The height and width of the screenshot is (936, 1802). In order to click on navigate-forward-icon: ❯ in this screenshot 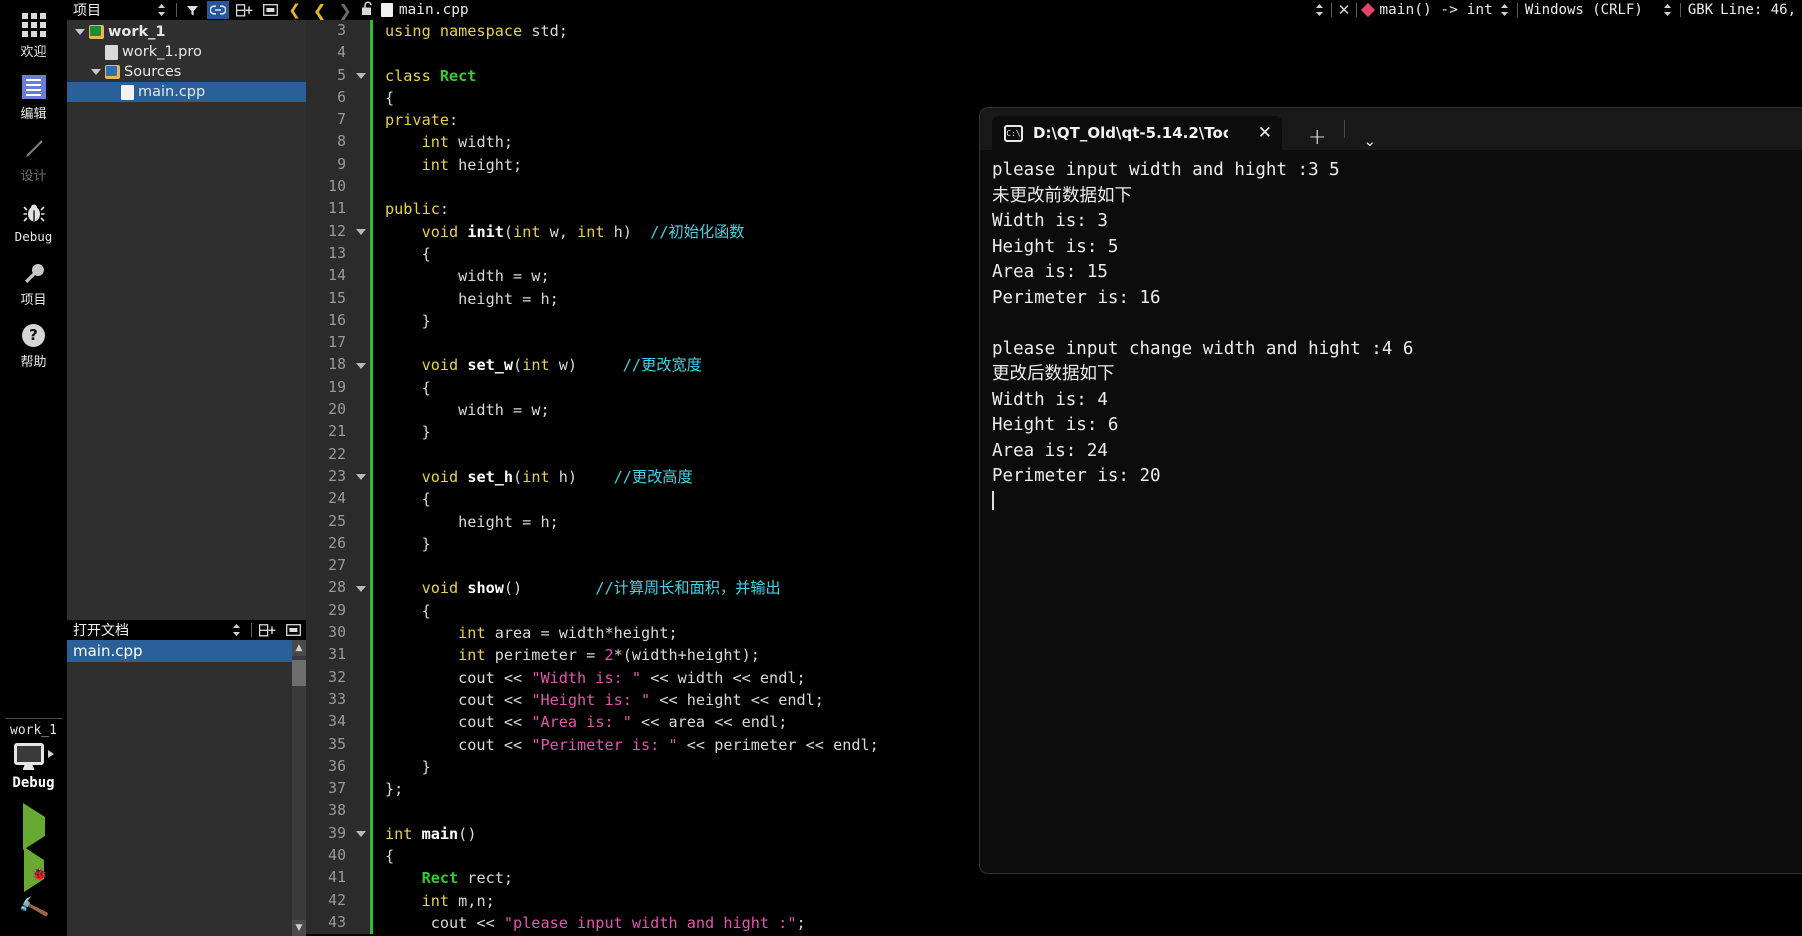, I will do `click(344, 10)`.